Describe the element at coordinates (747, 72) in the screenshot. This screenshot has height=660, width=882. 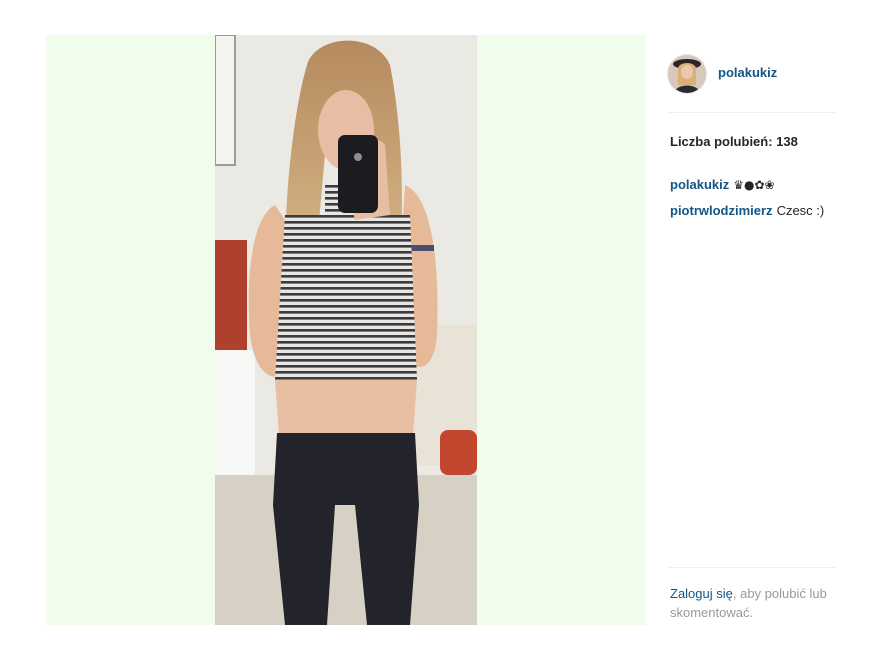
I see `username-link: polakukiz` at that location.